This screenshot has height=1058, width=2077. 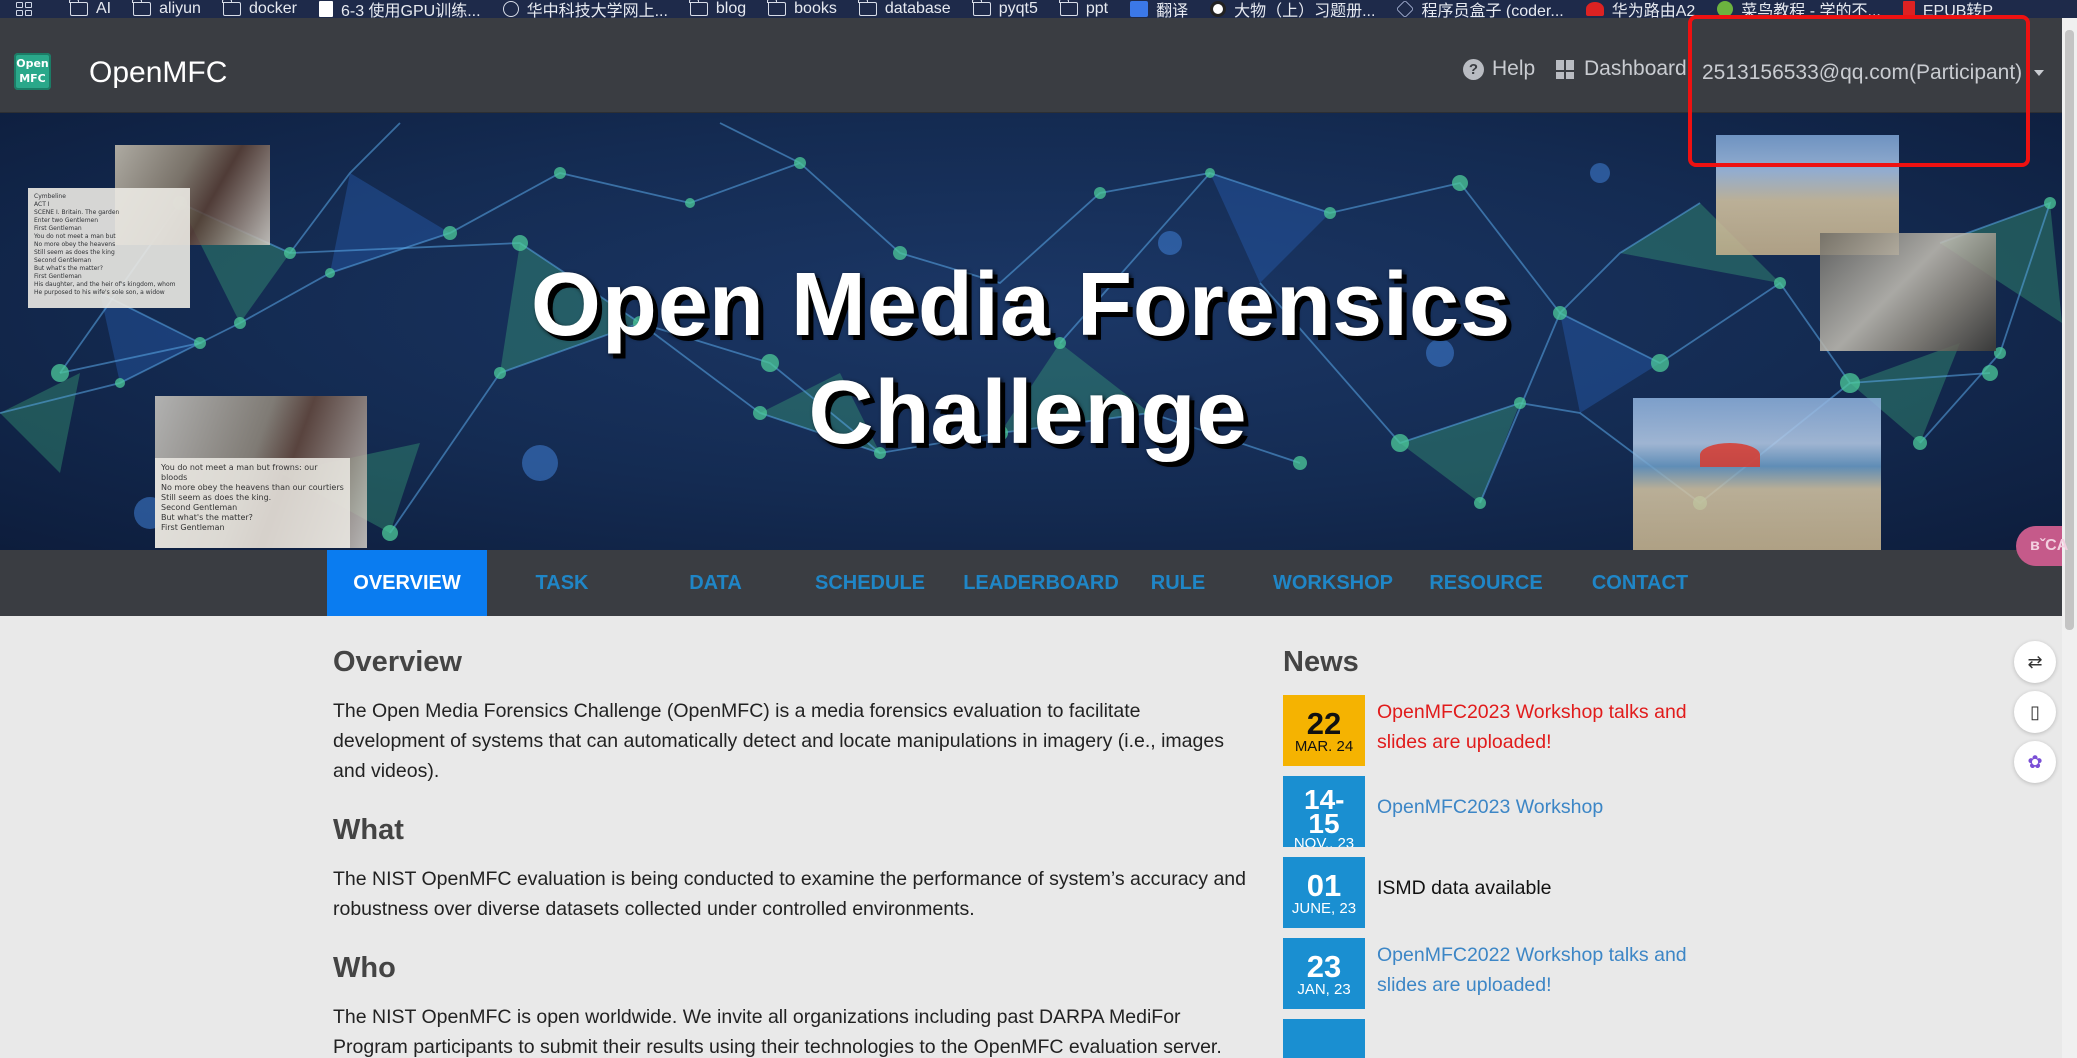 I want to click on tab-resource: RESOURCE, so click(x=1486, y=583).